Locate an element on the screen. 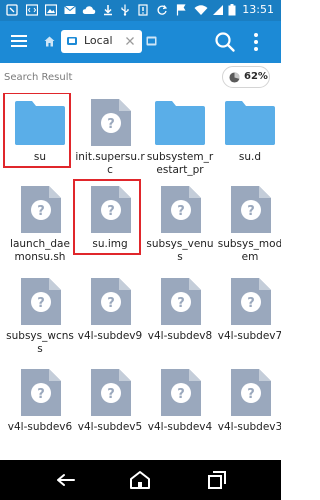 The image size is (320, 500). usb-icon is located at coordinates (125, 10).